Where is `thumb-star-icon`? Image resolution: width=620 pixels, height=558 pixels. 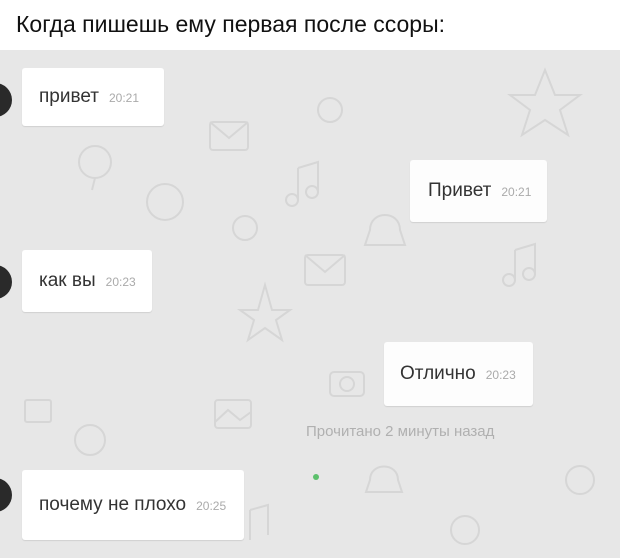
thumb-star-icon is located at coordinates (265, 312).